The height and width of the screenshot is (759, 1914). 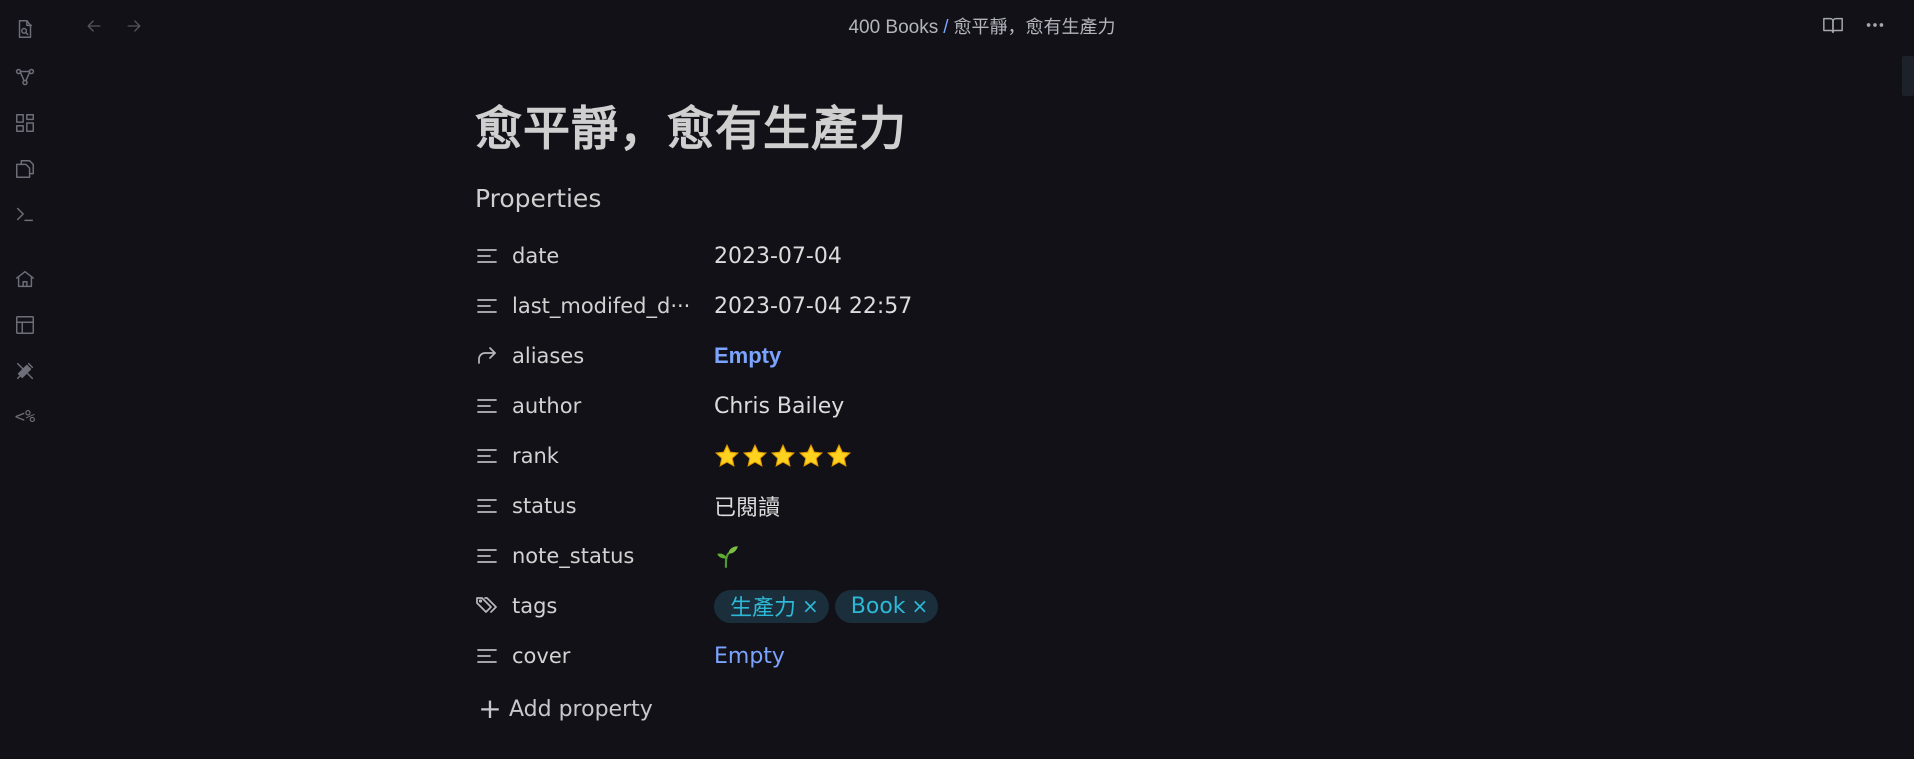 I want to click on property-cover: cover Empty, so click(x=925, y=656).